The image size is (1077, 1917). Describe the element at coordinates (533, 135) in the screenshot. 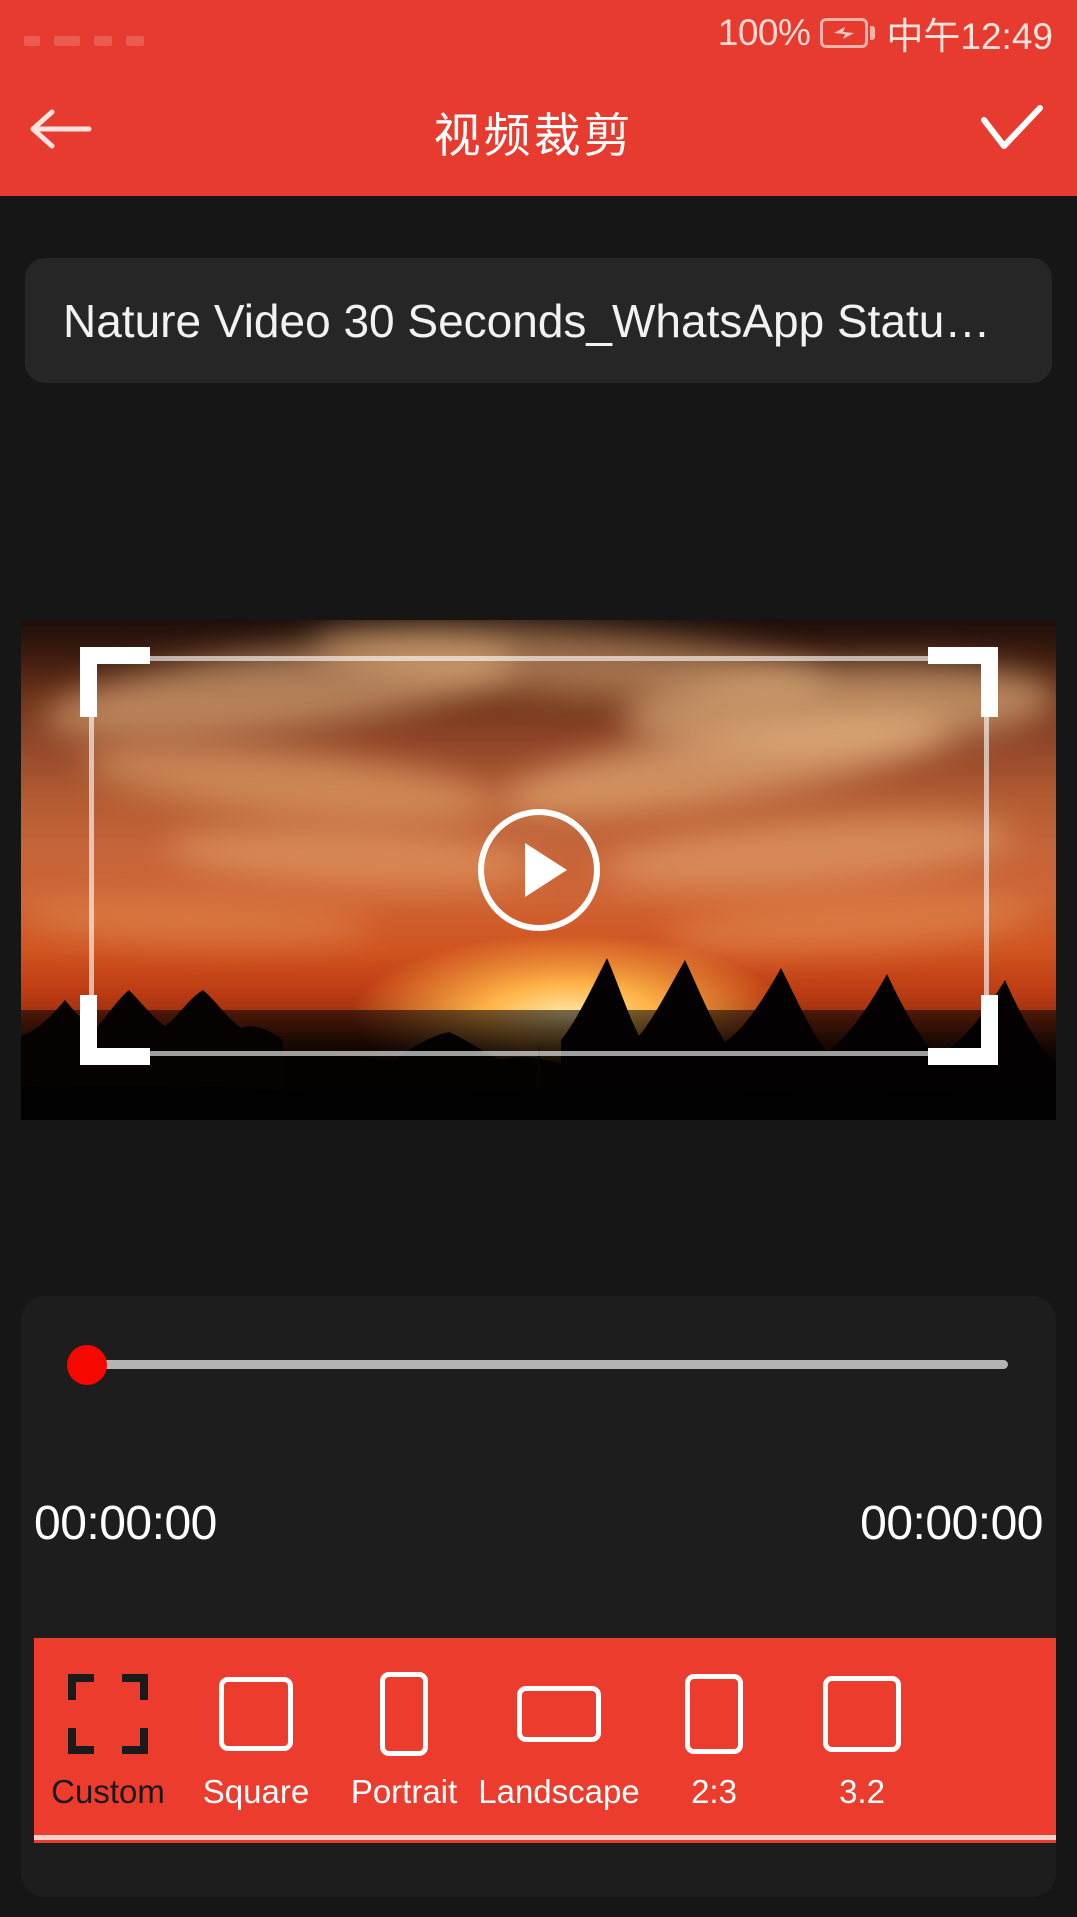

I see `page-title: 视频裁剪` at that location.